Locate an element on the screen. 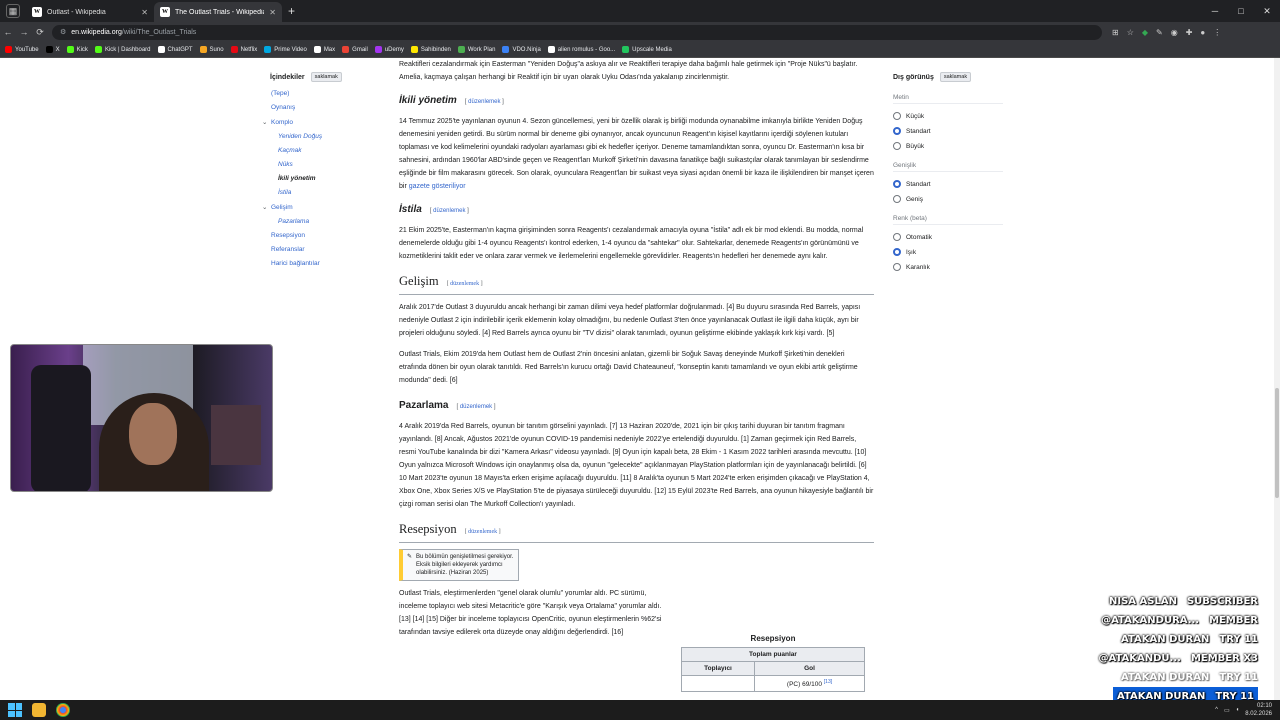  appearance-group-label: Genişlik is located at coordinates (948, 167).